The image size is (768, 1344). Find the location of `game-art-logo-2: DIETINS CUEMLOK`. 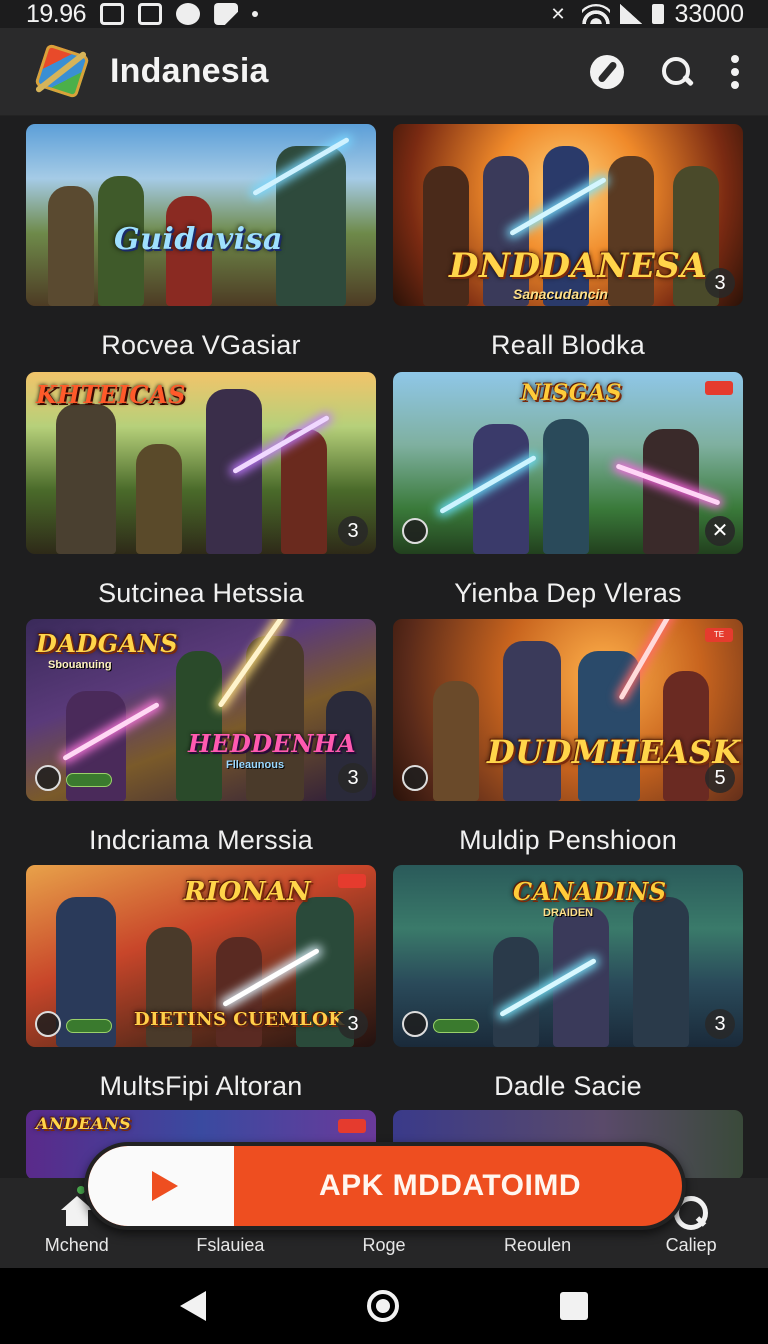

game-art-logo-2: DIETINS CUEMLOK is located at coordinates (239, 1019).